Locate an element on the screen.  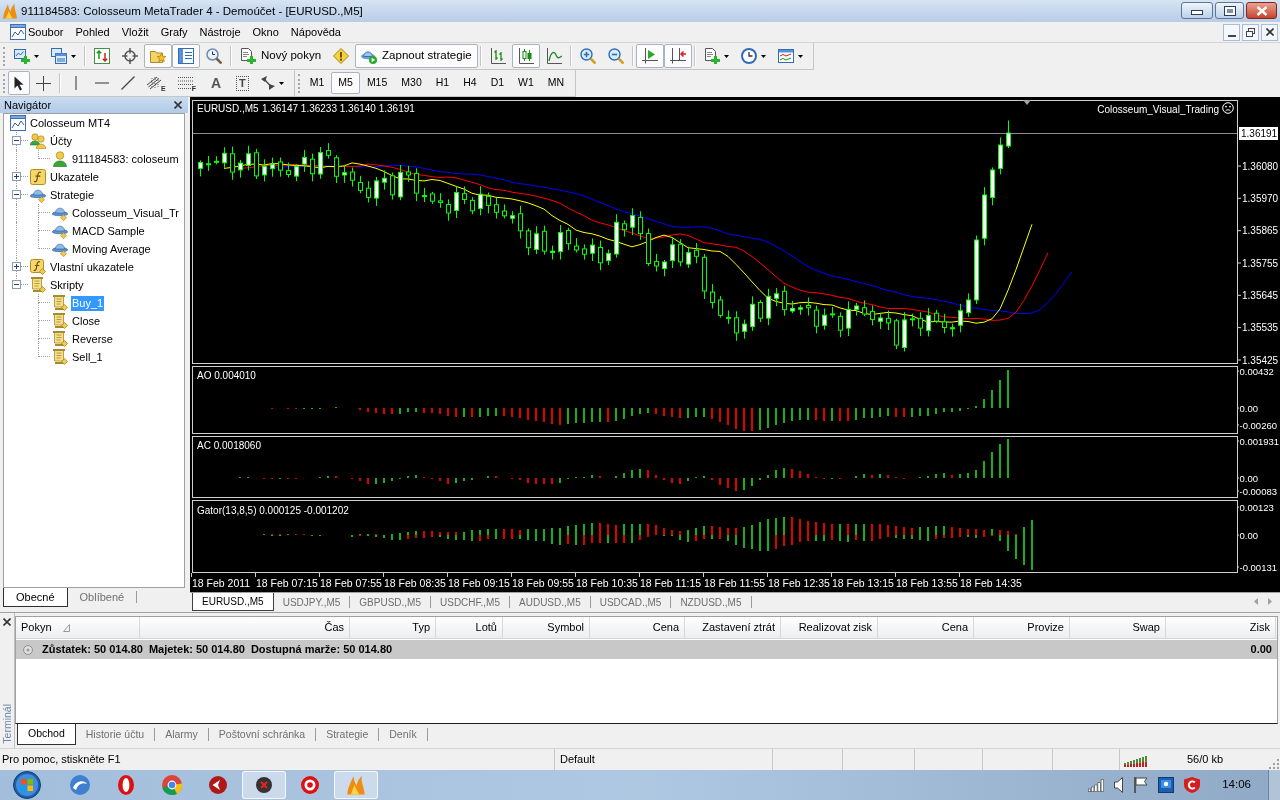
period-button: W1 is located at coordinates (526, 83).